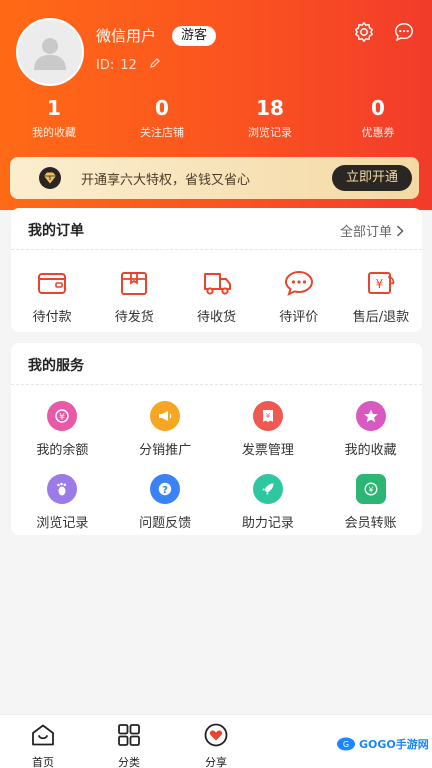 The width and height of the screenshot is (432, 768). I want to click on rocket-icon, so click(267, 489).